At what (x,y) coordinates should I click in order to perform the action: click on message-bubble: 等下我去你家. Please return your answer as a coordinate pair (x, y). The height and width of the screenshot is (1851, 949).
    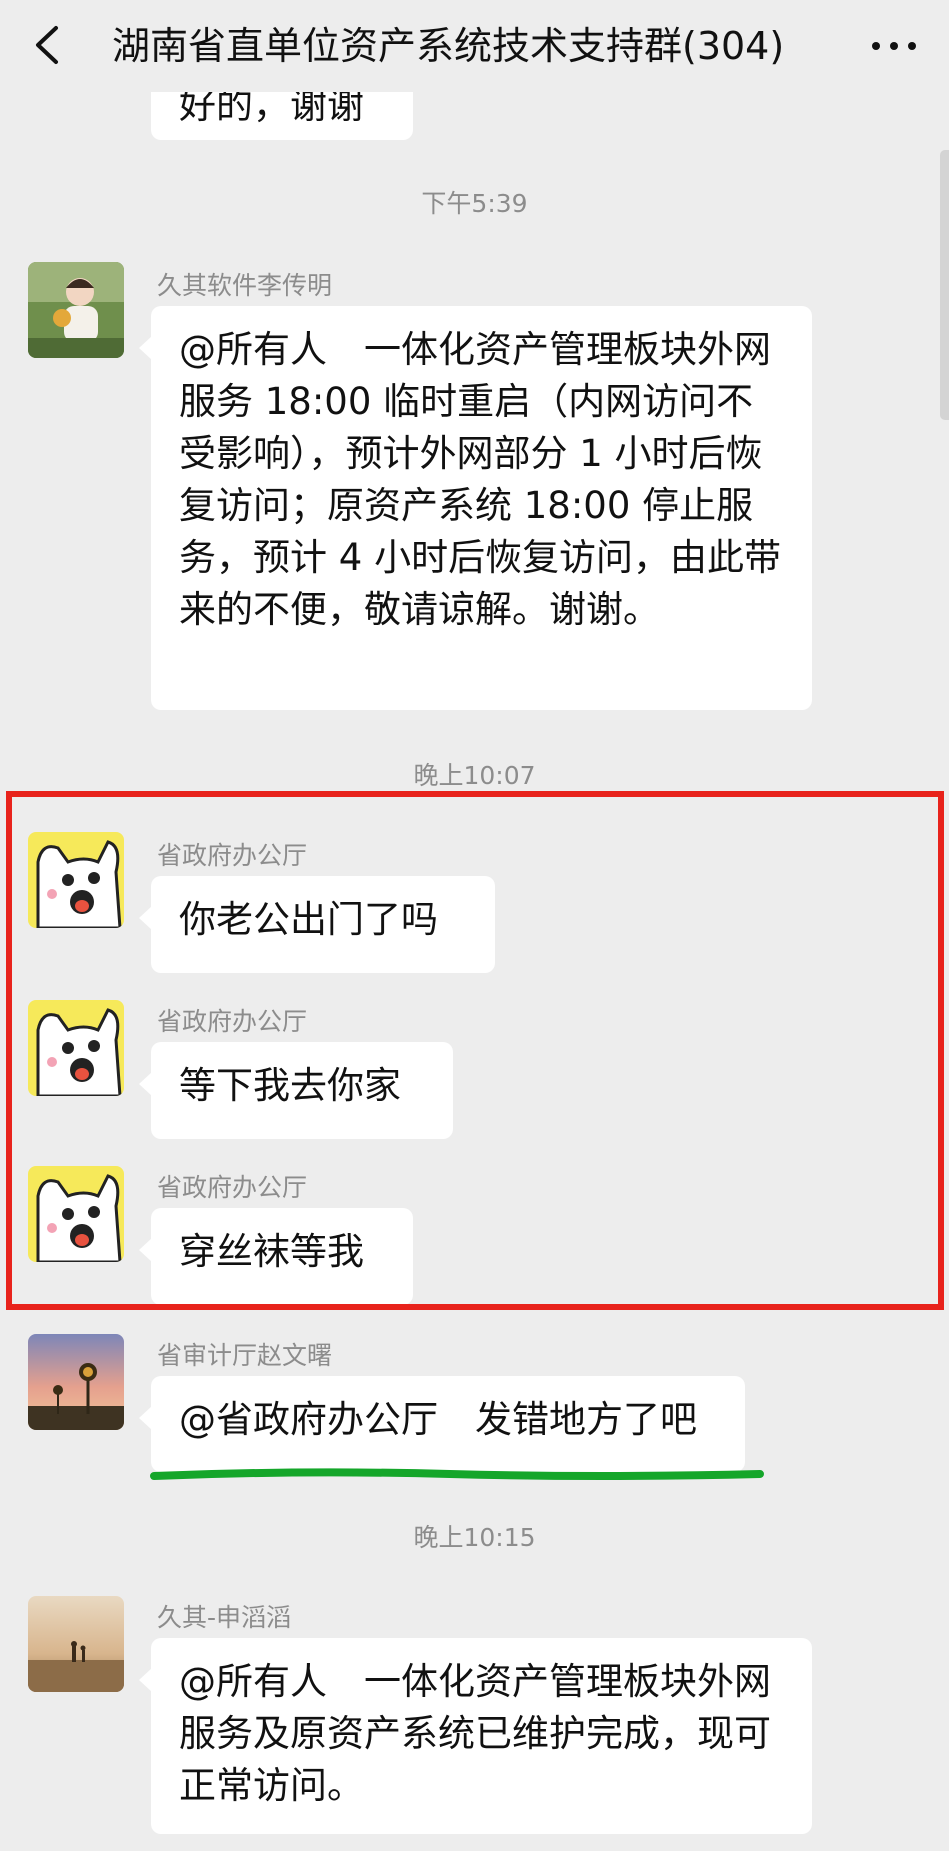
    Looking at the image, I should click on (296, 1090).